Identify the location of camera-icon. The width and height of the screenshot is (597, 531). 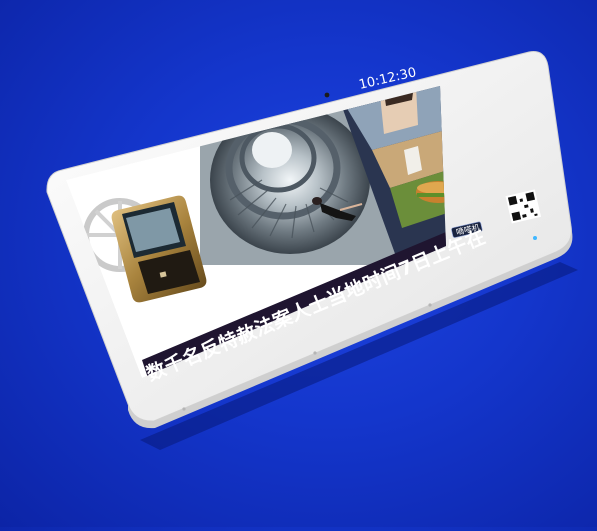
(327, 95).